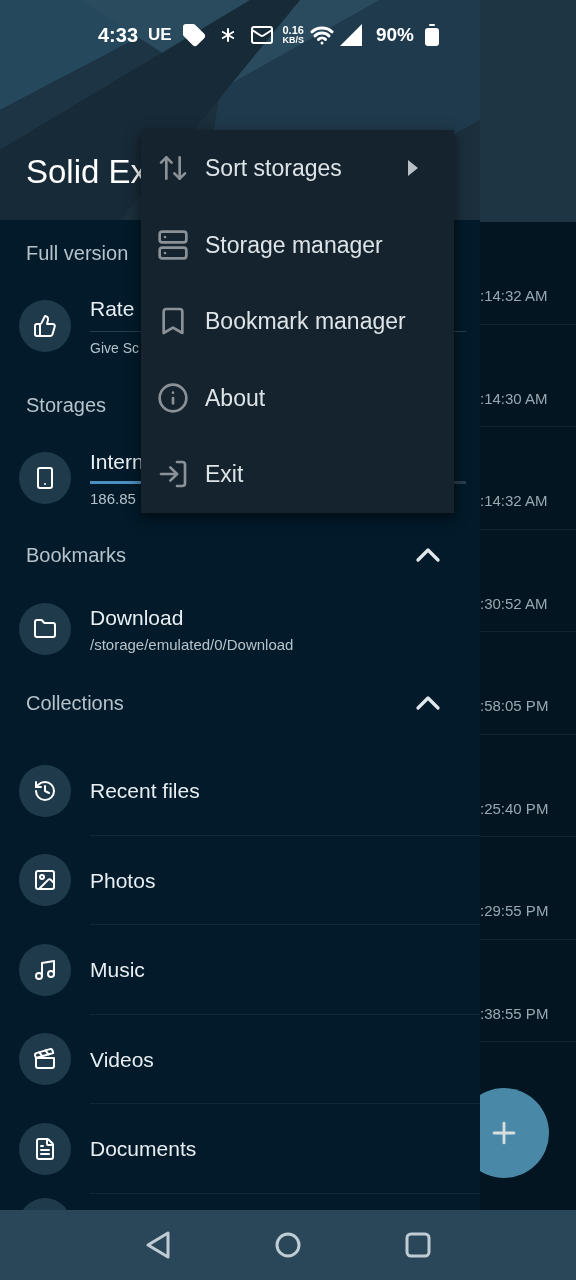  Describe the element at coordinates (66, 405) in the screenshot. I see `section-header: Storages` at that location.